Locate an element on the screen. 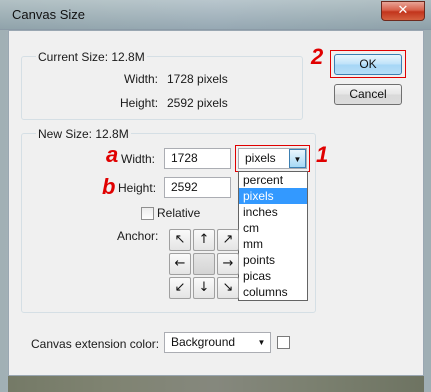  current-width-value: 1728 pixels is located at coordinates (197, 79).